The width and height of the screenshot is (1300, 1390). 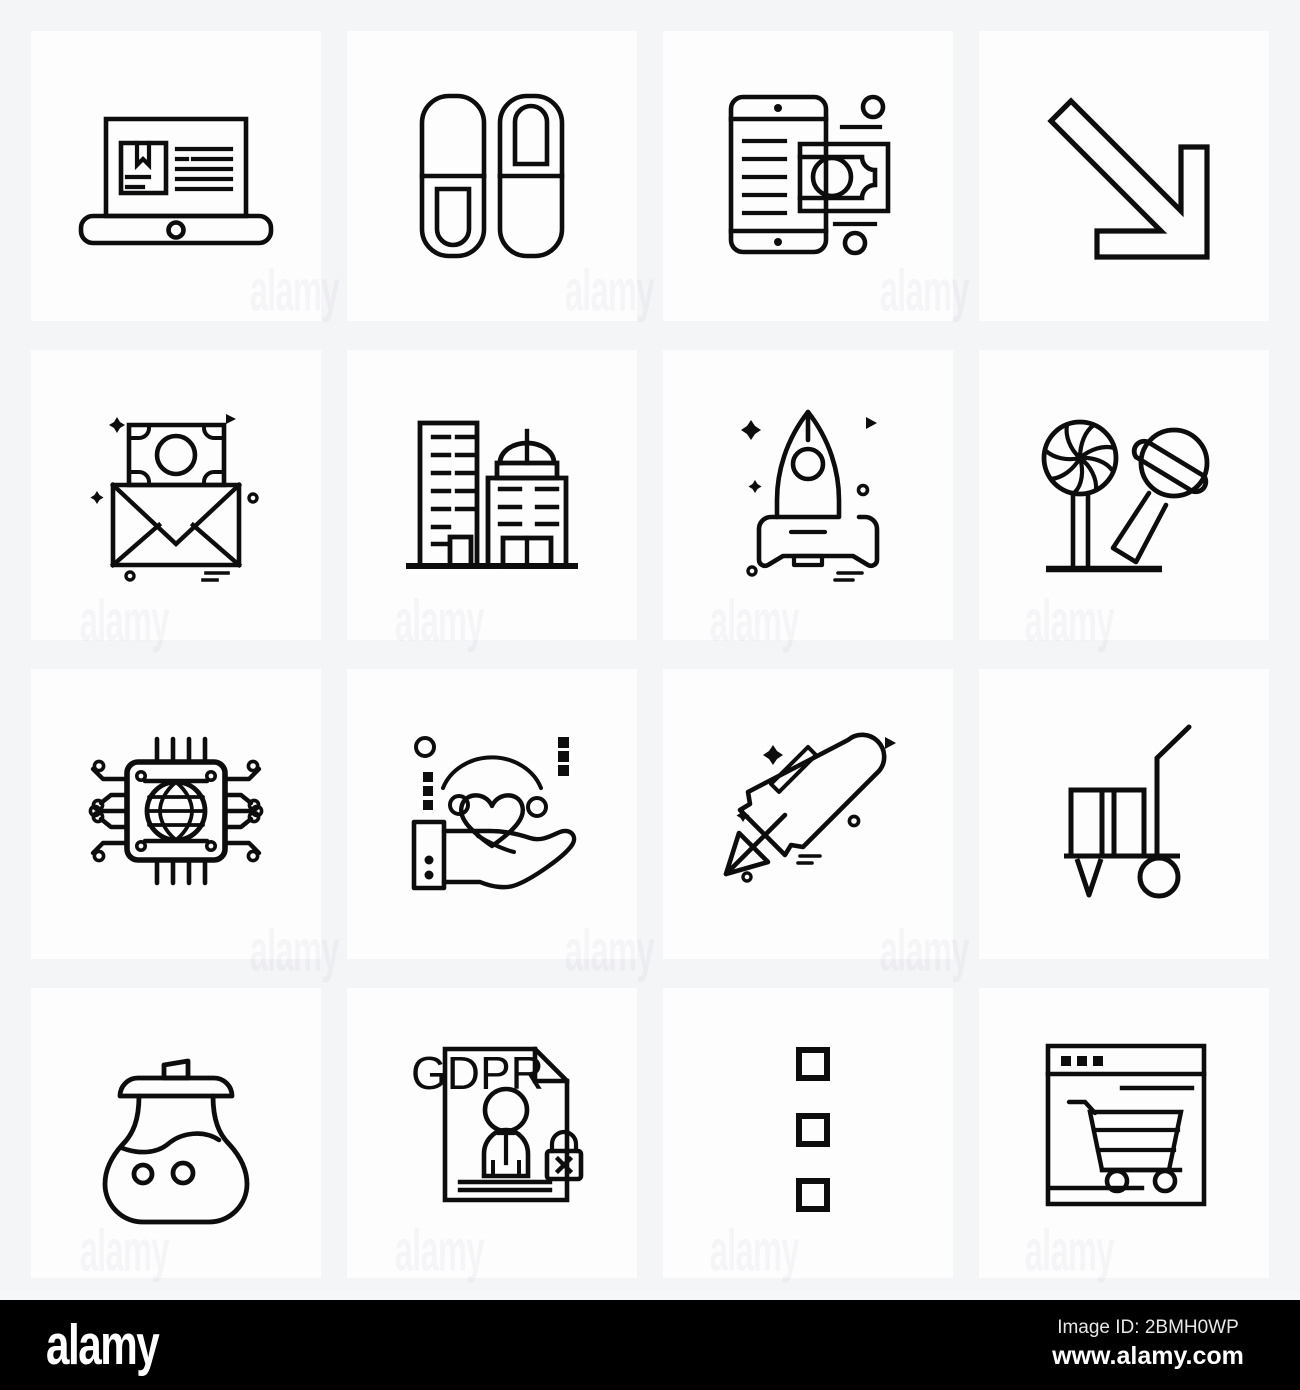 I want to click on alamy-footer-bar: alamy Image ID: 2BMH0WP www.alamy.com, so click(x=650, y=1345).